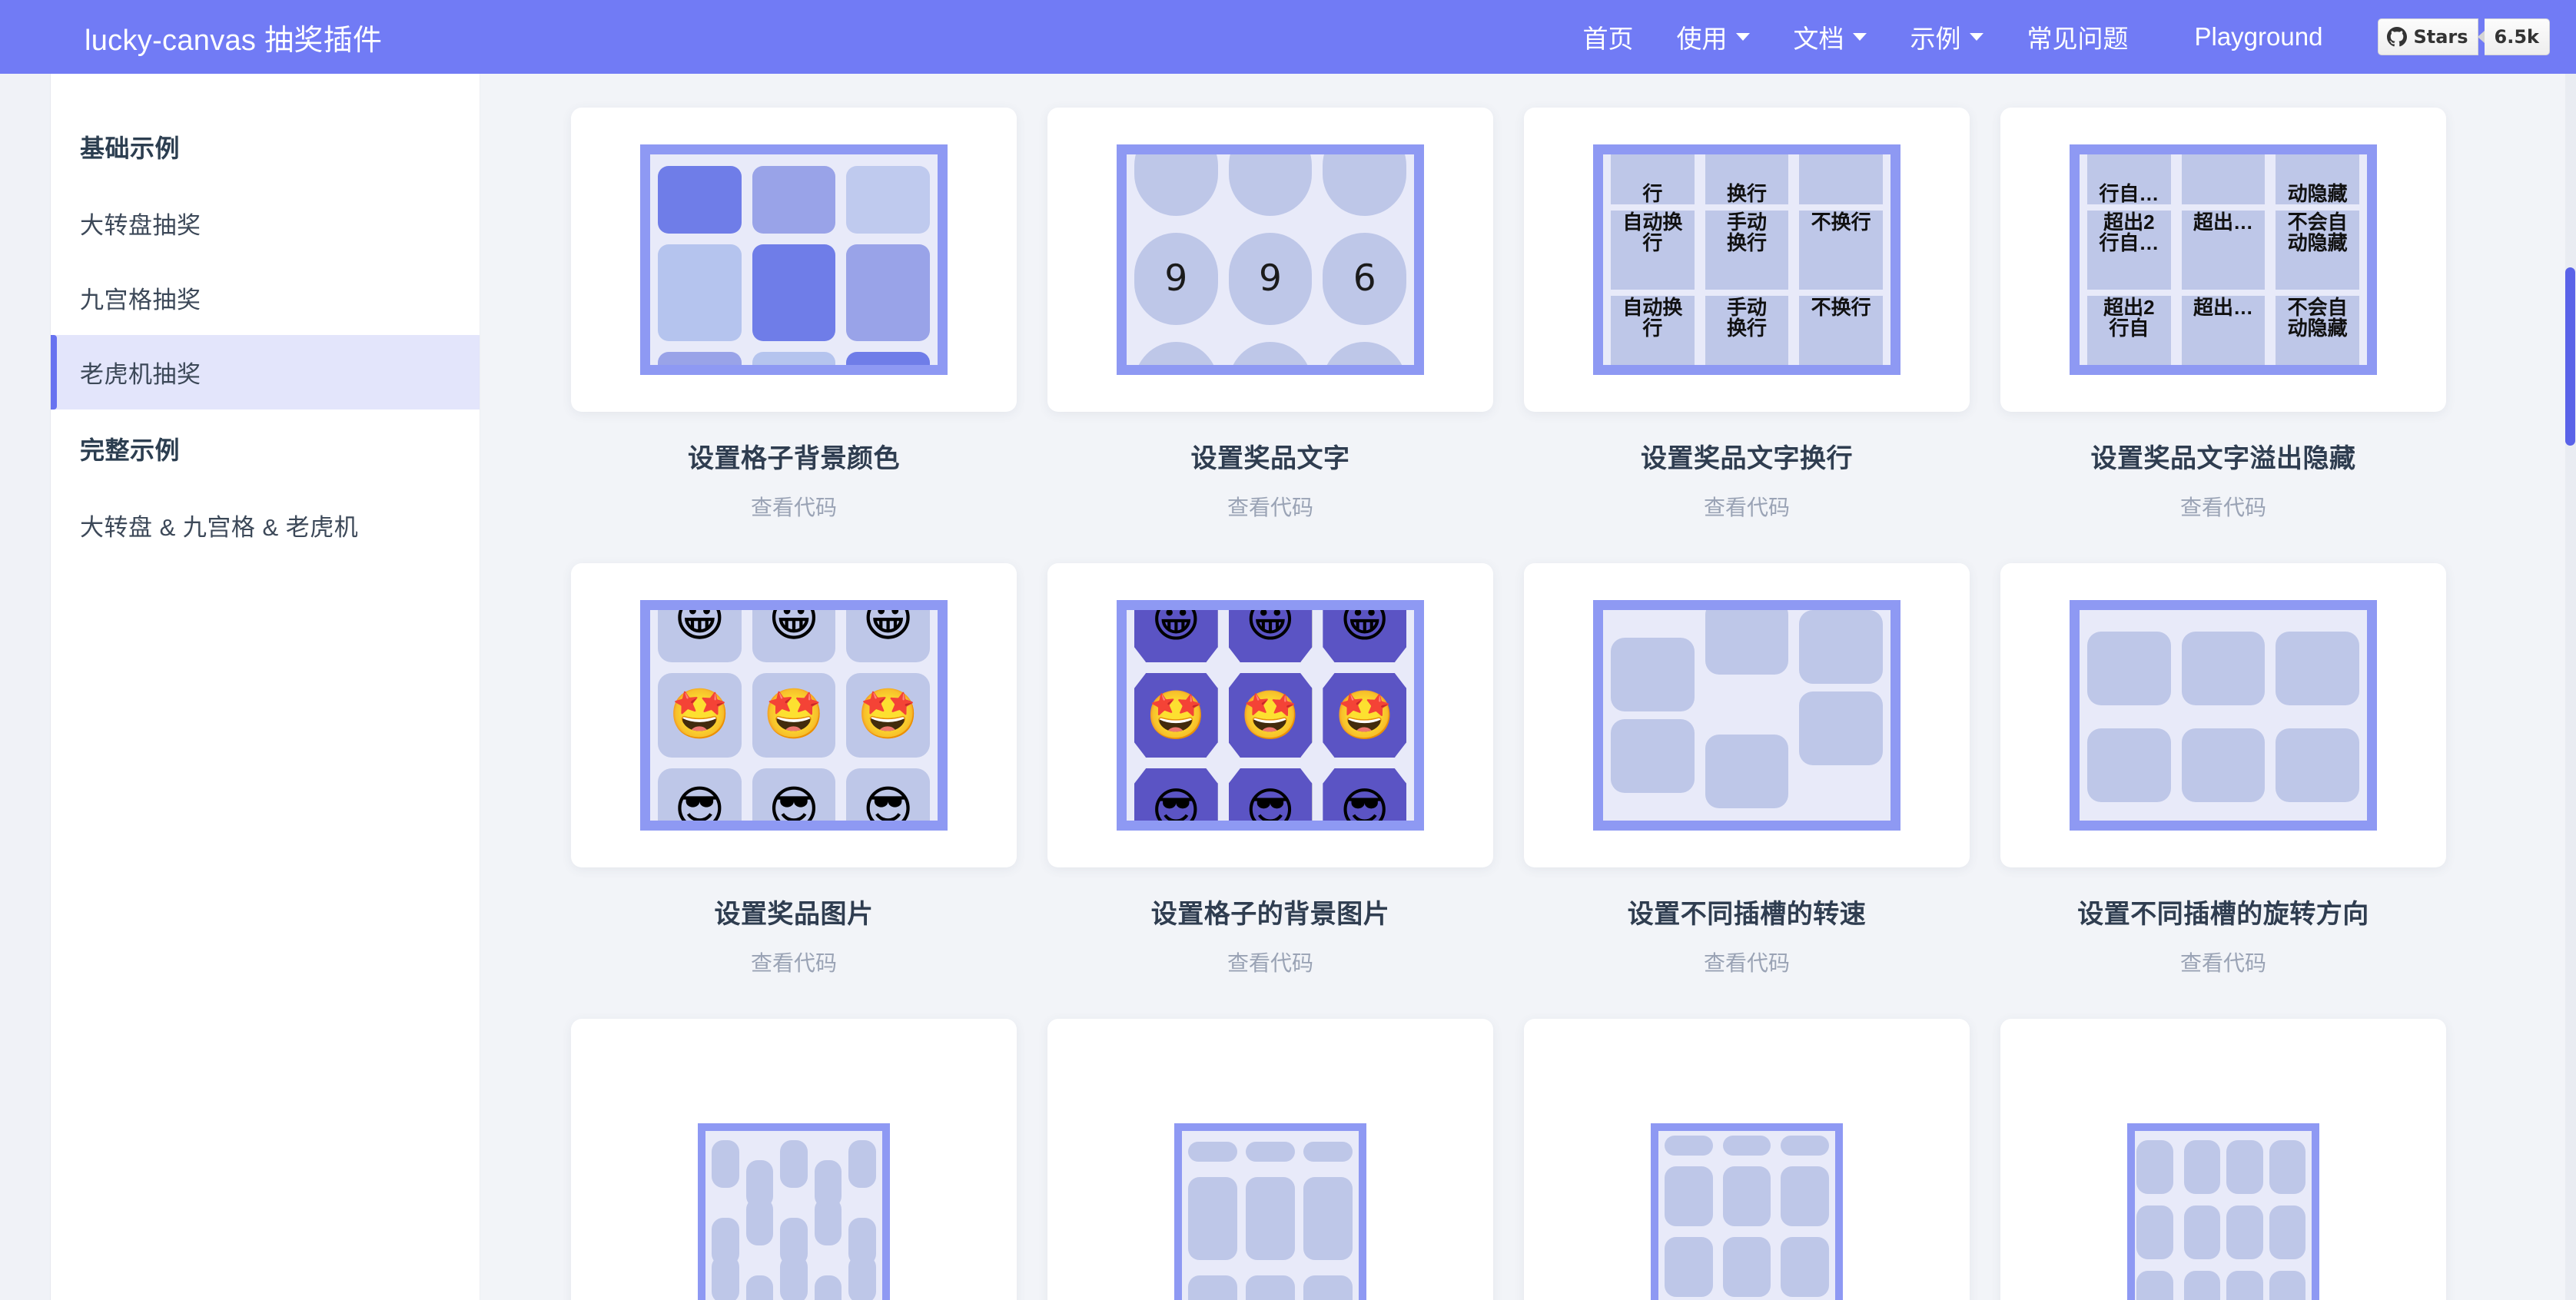  I want to click on github-stars-badge: Stars 6.5k, so click(2464, 36).